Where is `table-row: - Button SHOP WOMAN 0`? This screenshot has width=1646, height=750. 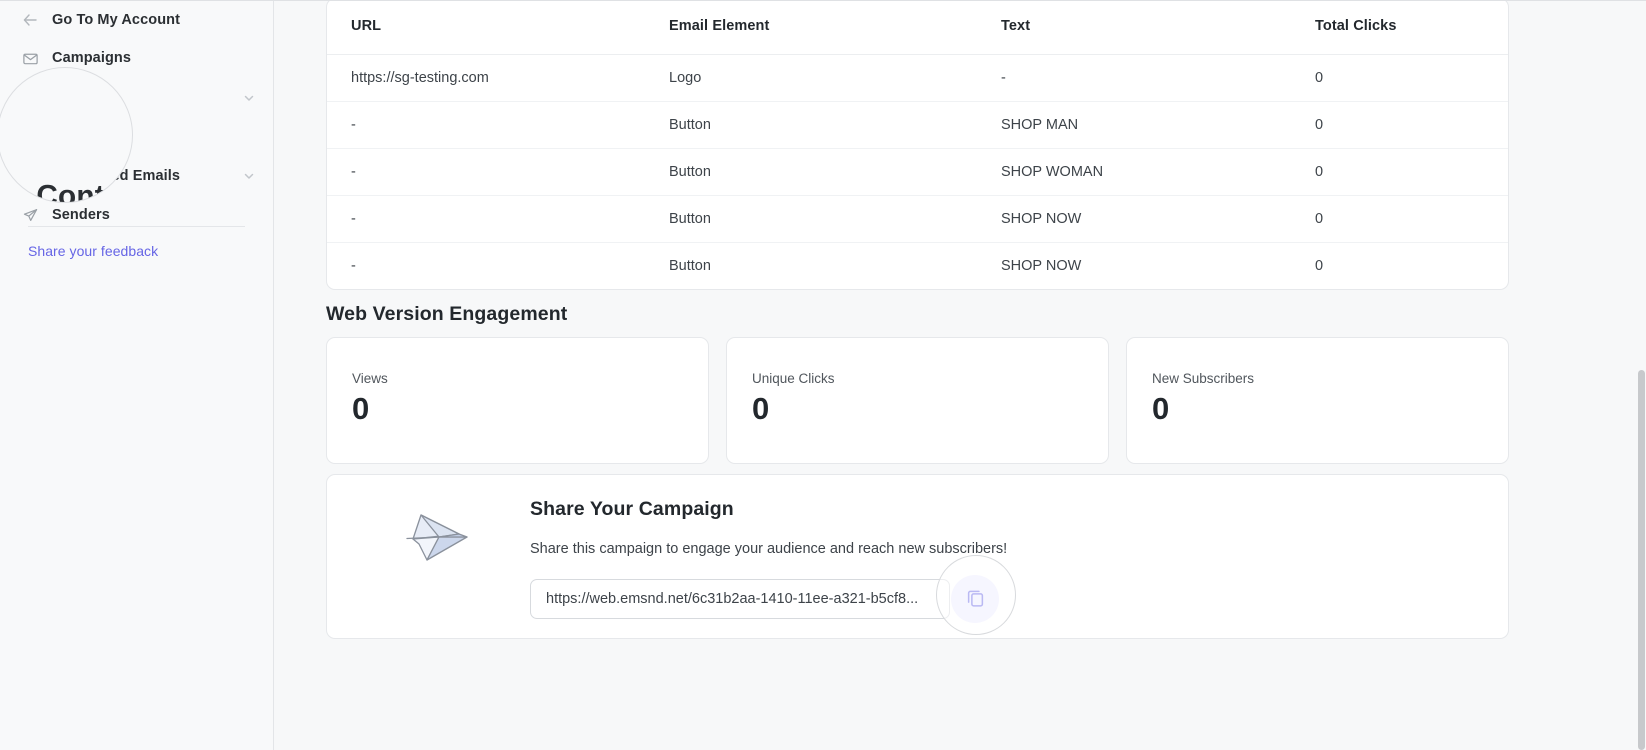 table-row: - Button SHOP WOMAN 0 is located at coordinates (917, 172).